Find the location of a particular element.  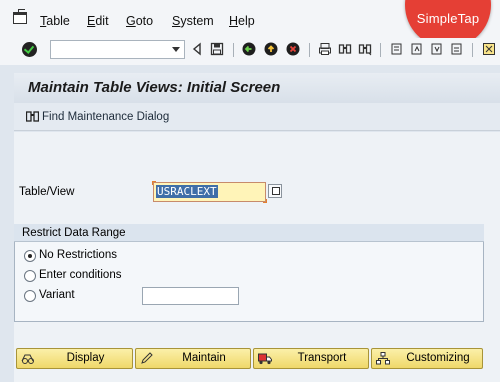

save-icon is located at coordinates (217, 49).